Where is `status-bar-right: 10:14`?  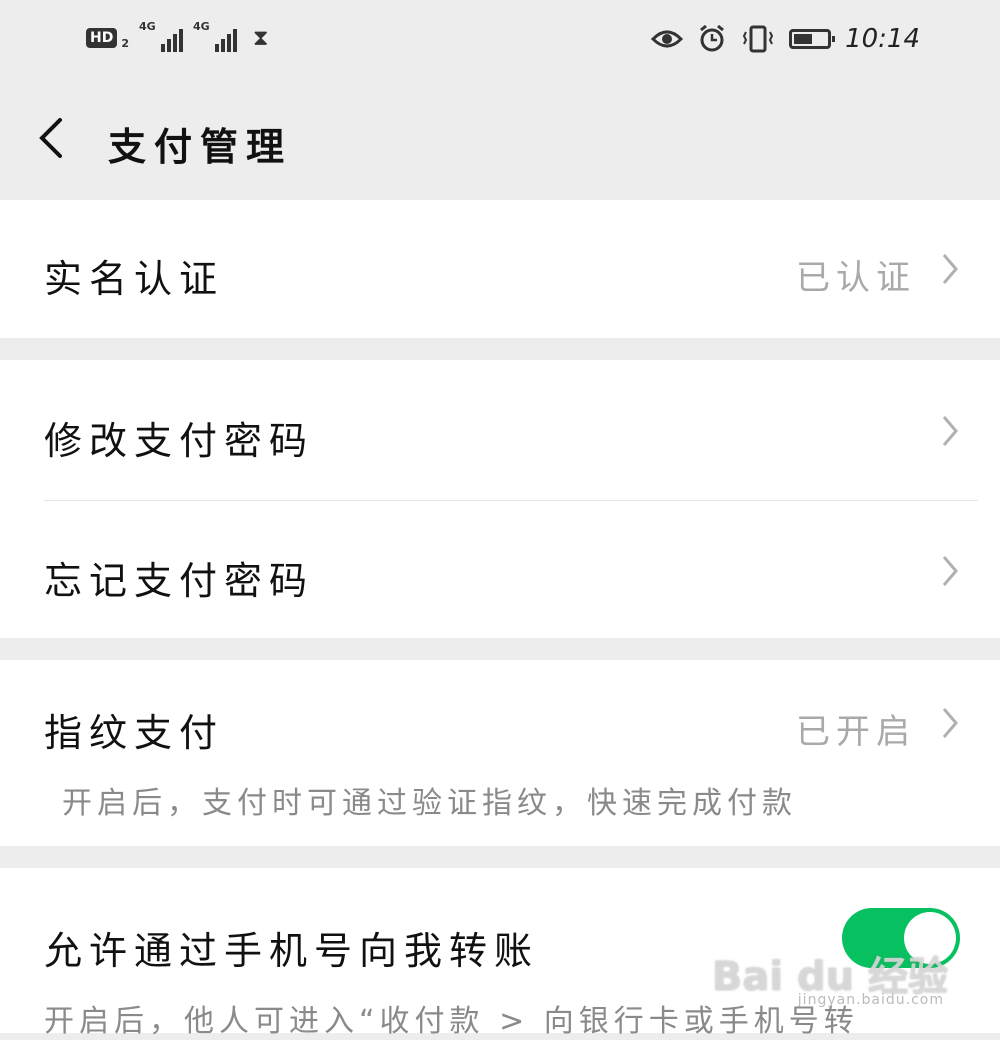
status-bar-right: 10:14 is located at coordinates (785, 39).